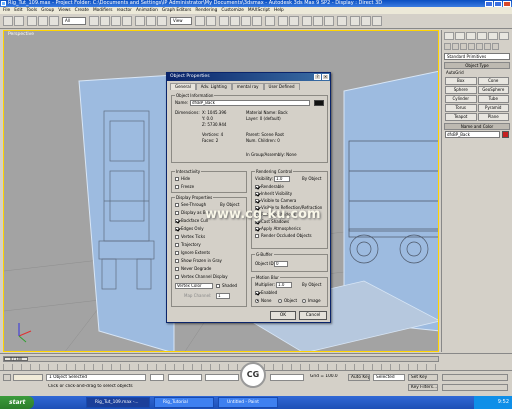 This screenshot has width=512, height=409. I want to click on name-input: dfsBP_Back, so click(250, 103).